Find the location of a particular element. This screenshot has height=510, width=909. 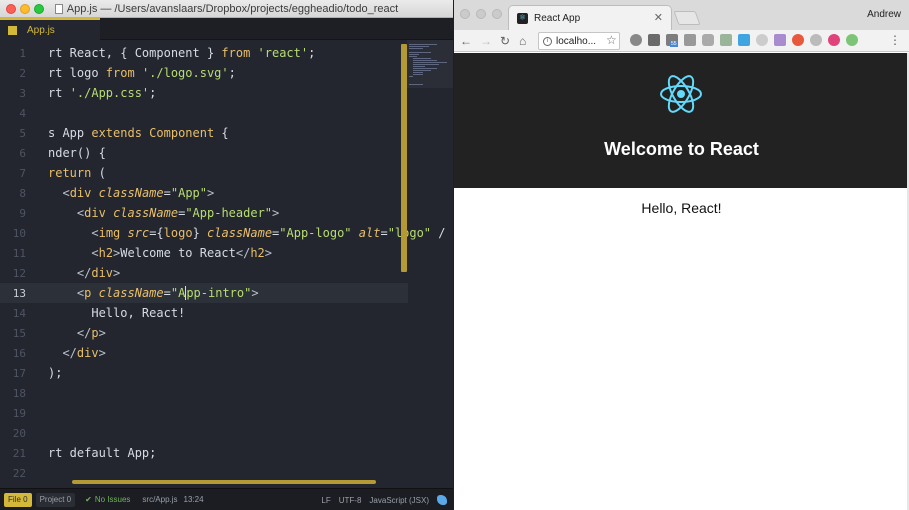

extension-camera-icon is located at coordinates (708, 40).